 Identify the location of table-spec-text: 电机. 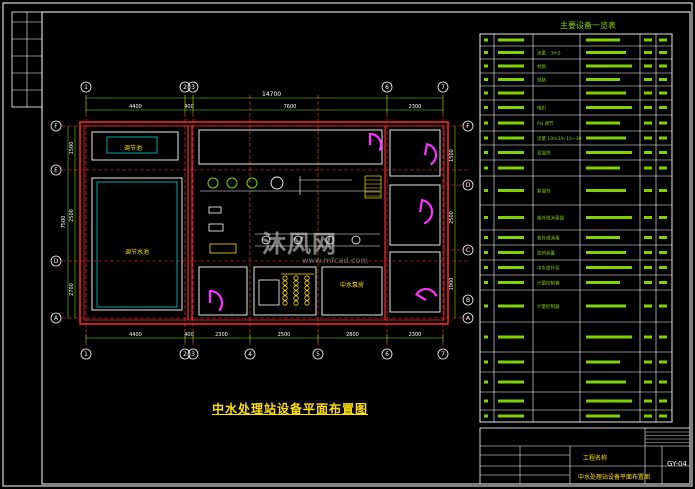
(541, 108).